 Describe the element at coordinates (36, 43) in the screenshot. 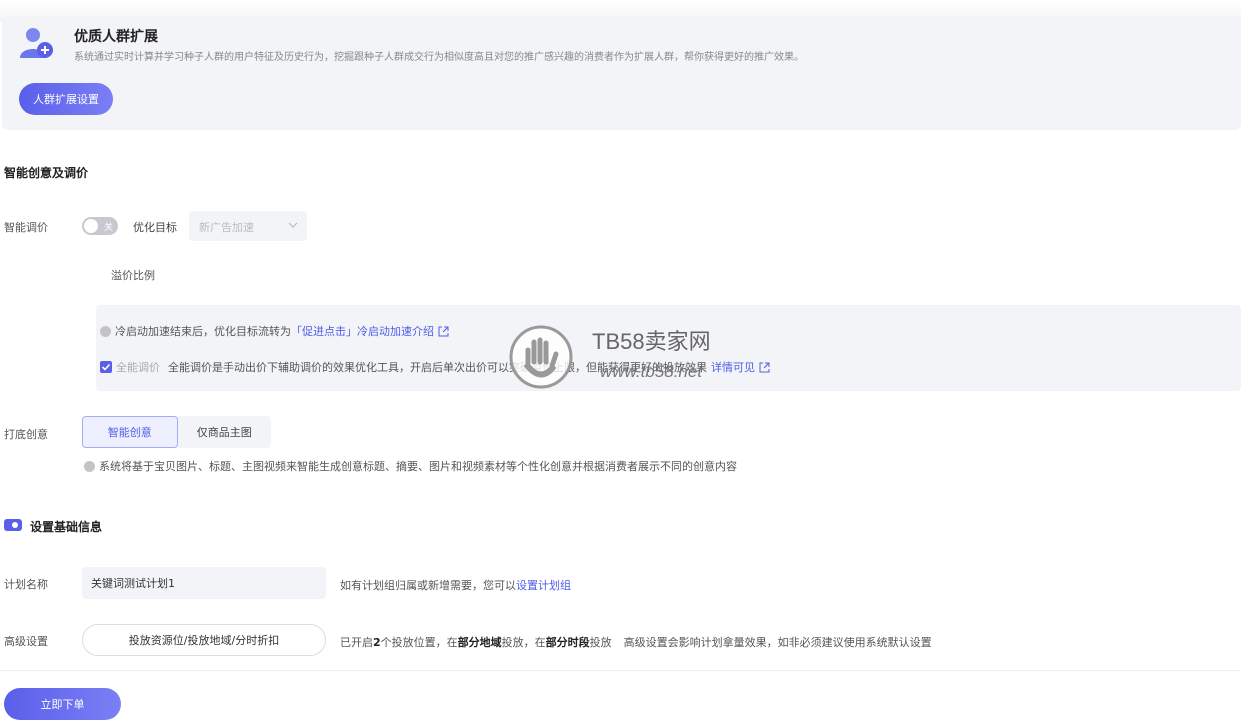

I see `crowd-users-icon` at that location.